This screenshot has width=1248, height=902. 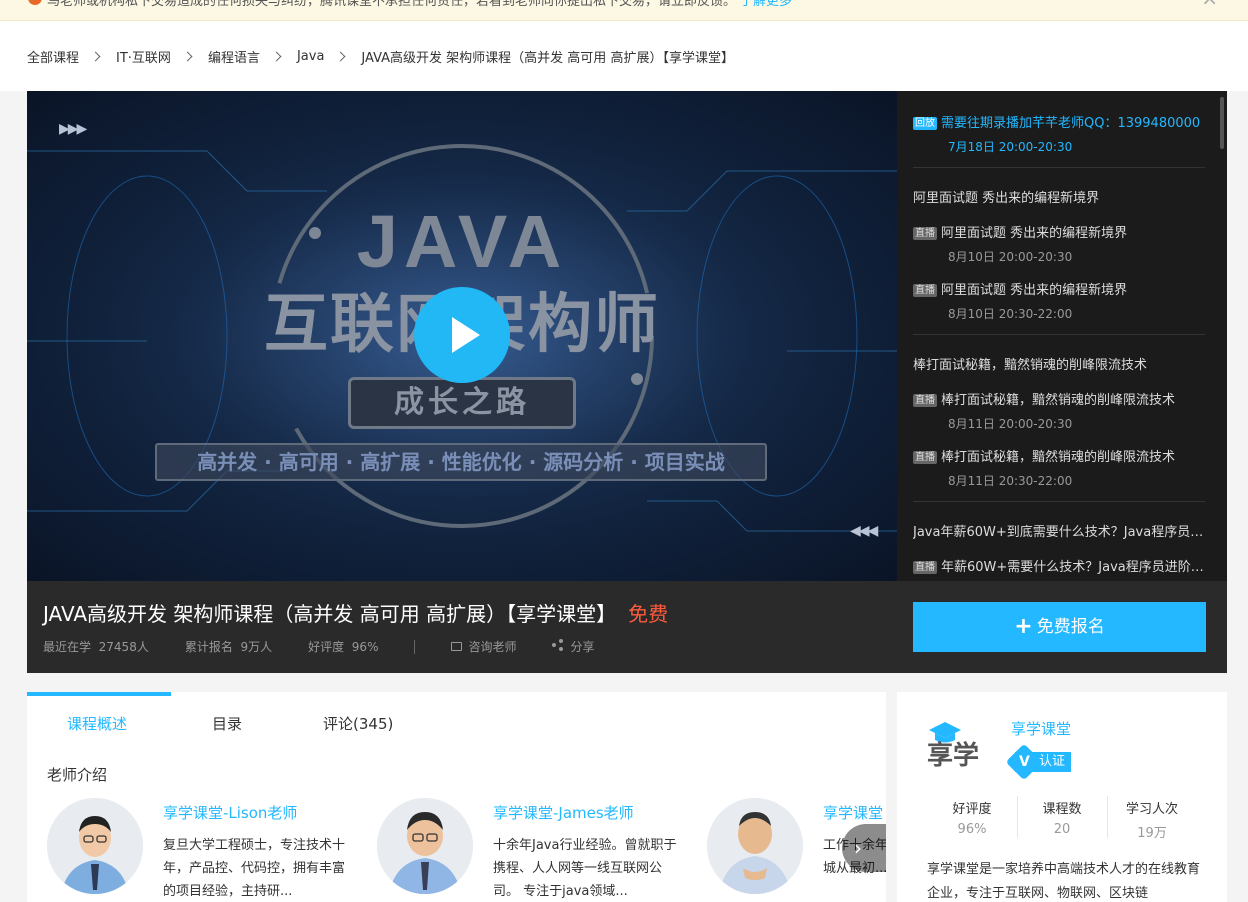 What do you see at coordinates (462, 403) in the screenshot?
I see `cover-sub-text: 成长之路` at bounding box center [462, 403].